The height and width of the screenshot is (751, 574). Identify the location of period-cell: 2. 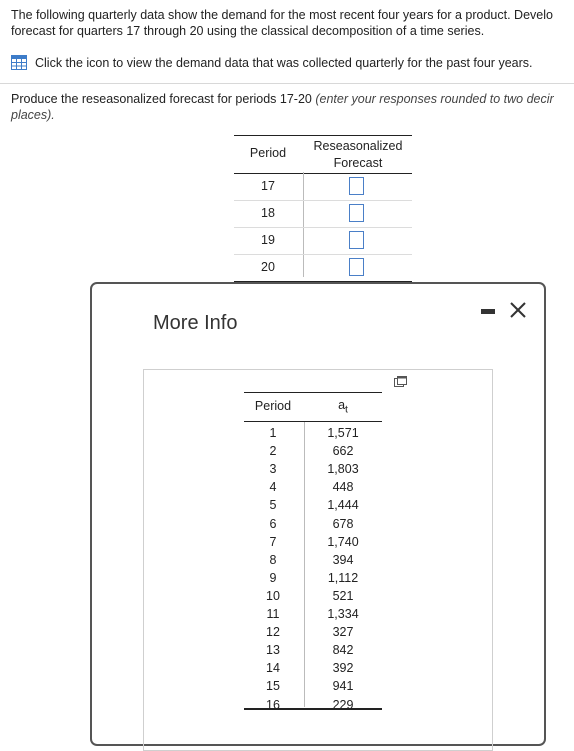
(273, 451).